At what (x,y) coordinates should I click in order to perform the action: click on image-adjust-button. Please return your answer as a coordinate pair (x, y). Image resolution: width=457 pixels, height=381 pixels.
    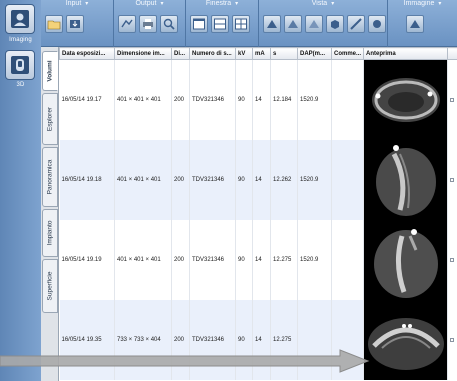
    Looking at the image, I should click on (415, 24).